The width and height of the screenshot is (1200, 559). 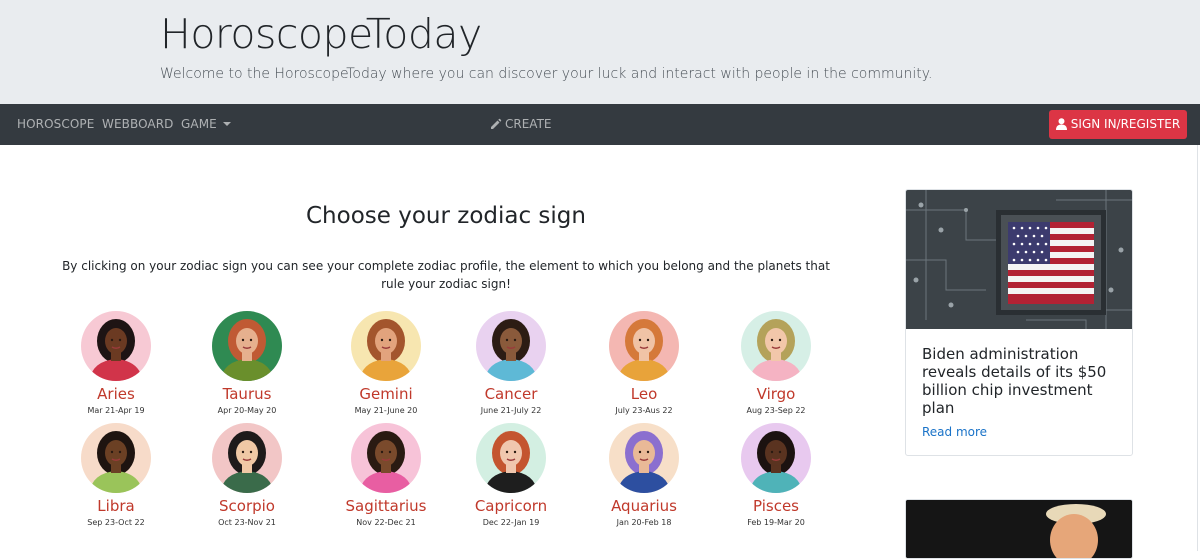 I want to click on zodiac-sign-scorpio: Scorpio Oct 23-Nov 21, so click(x=247, y=475).